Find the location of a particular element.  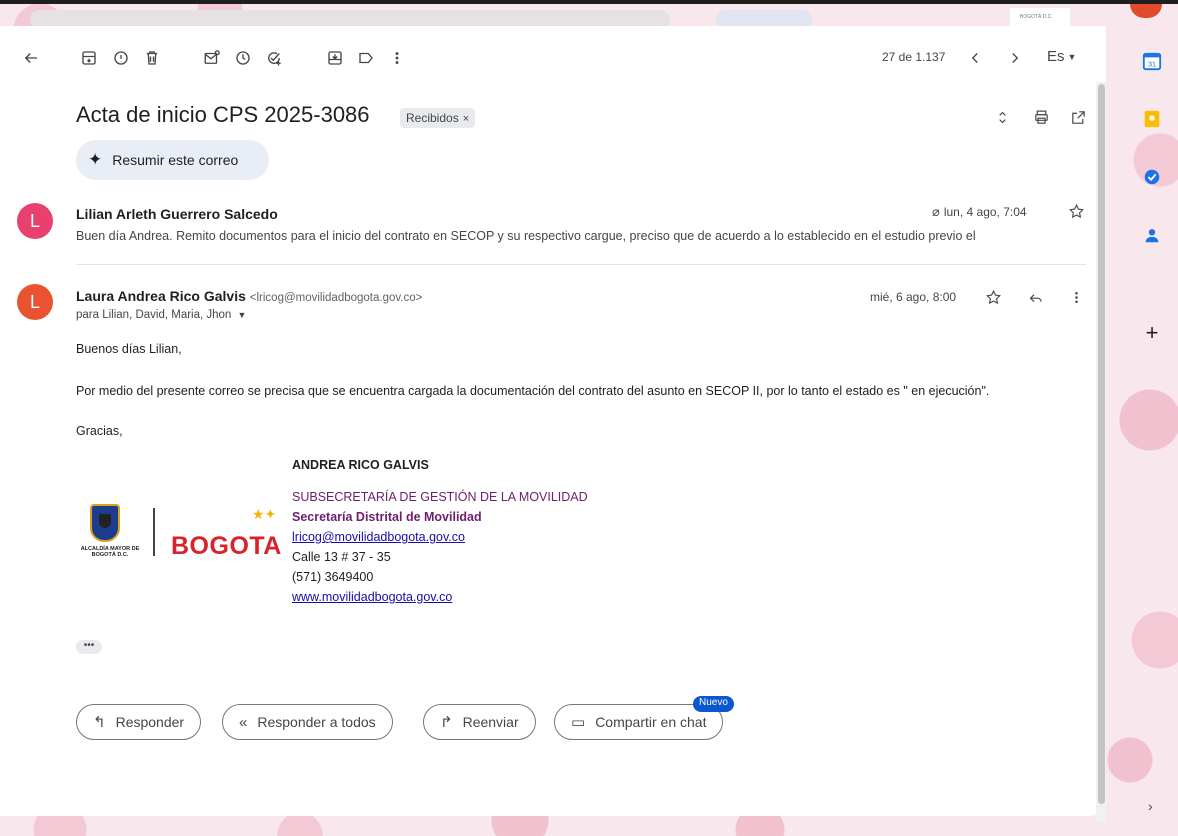

inbox-label-text: Recibidos is located at coordinates (432, 118).